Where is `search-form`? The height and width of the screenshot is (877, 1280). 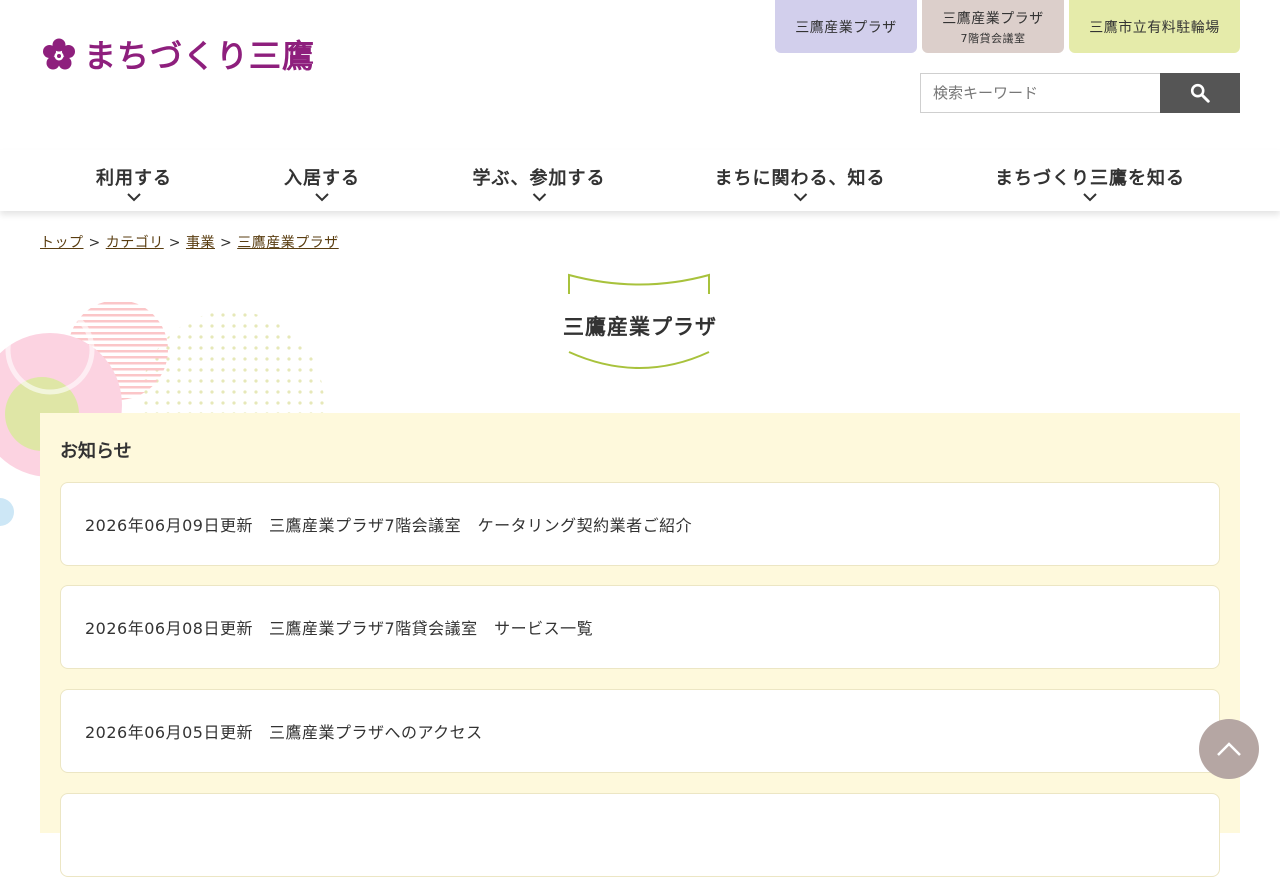
search-form is located at coordinates (1080, 93).